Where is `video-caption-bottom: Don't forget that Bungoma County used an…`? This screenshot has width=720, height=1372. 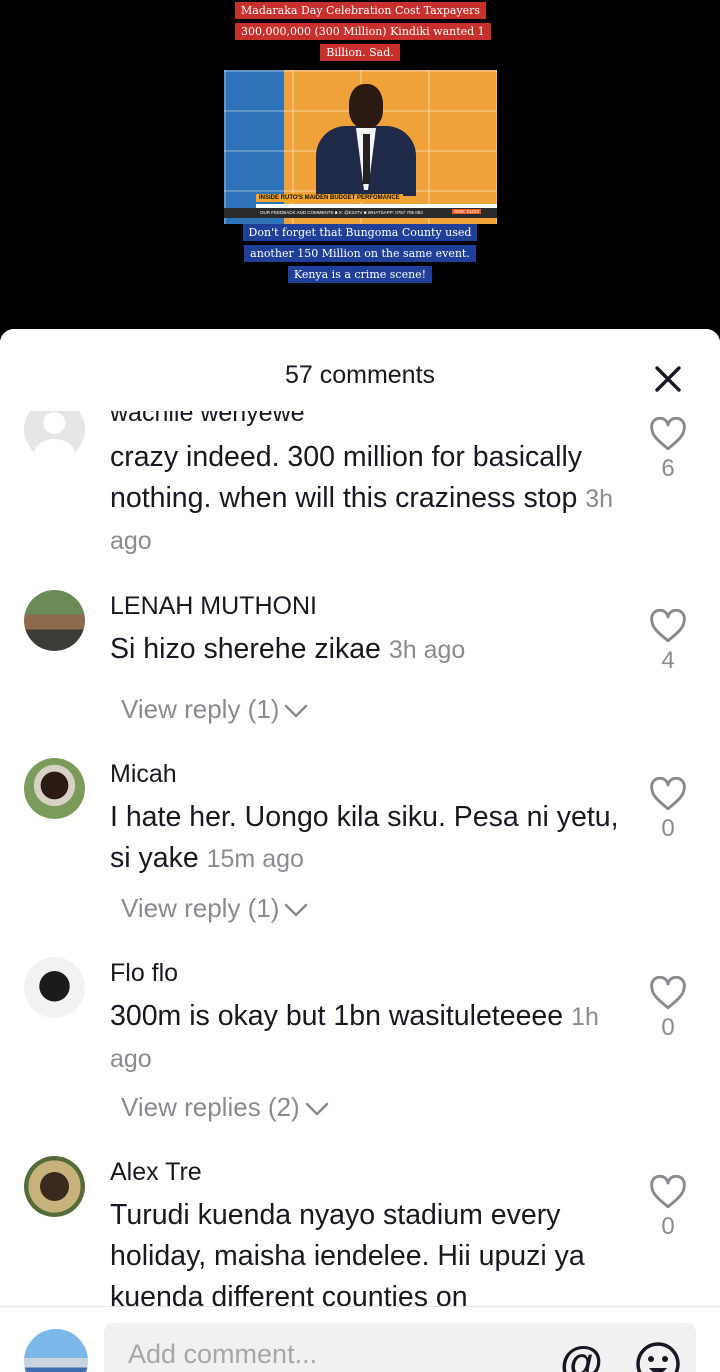
video-caption-bottom: Don't forget that Bungoma County used an… is located at coordinates (360, 253).